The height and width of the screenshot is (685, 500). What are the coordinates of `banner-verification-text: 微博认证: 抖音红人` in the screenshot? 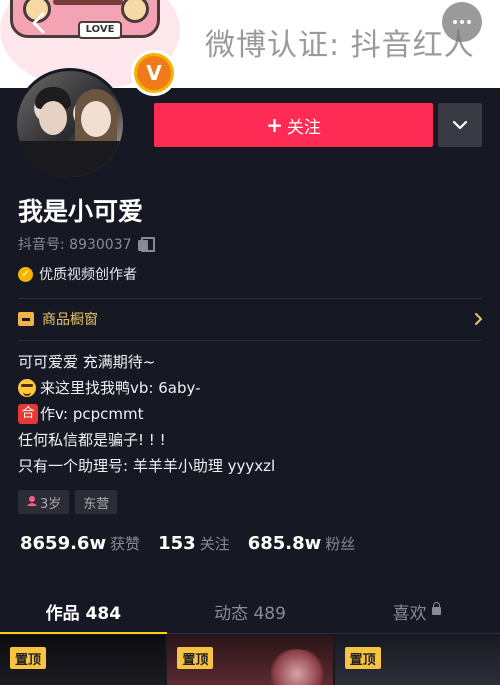 It's located at (340, 45).